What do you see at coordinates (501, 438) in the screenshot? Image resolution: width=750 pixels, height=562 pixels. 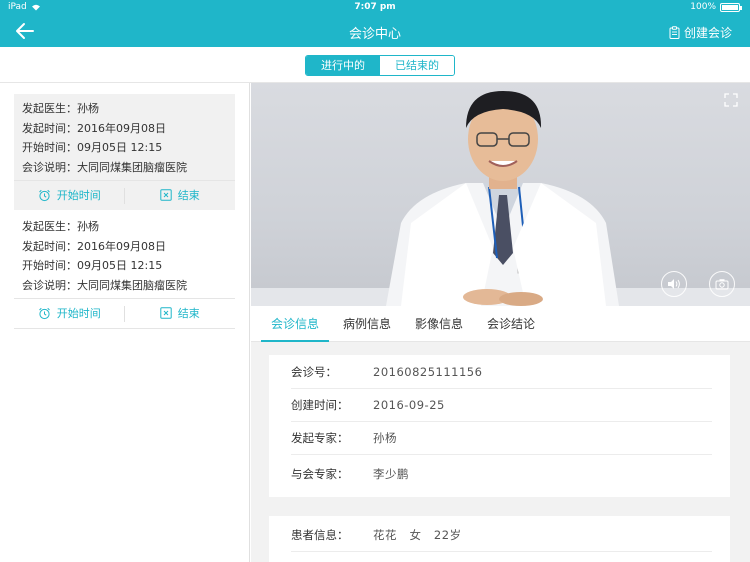 I see `initiator-row: 发起专家： 孙杨` at bounding box center [501, 438].